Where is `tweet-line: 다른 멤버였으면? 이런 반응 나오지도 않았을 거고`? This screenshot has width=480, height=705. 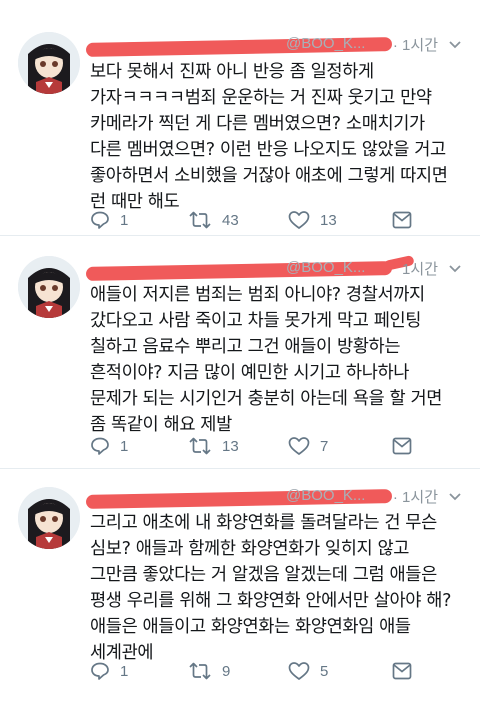
tweet-line: 다른 멤버였으면? 이런 반응 나오지도 않았을 거고 is located at coordinates (268, 150).